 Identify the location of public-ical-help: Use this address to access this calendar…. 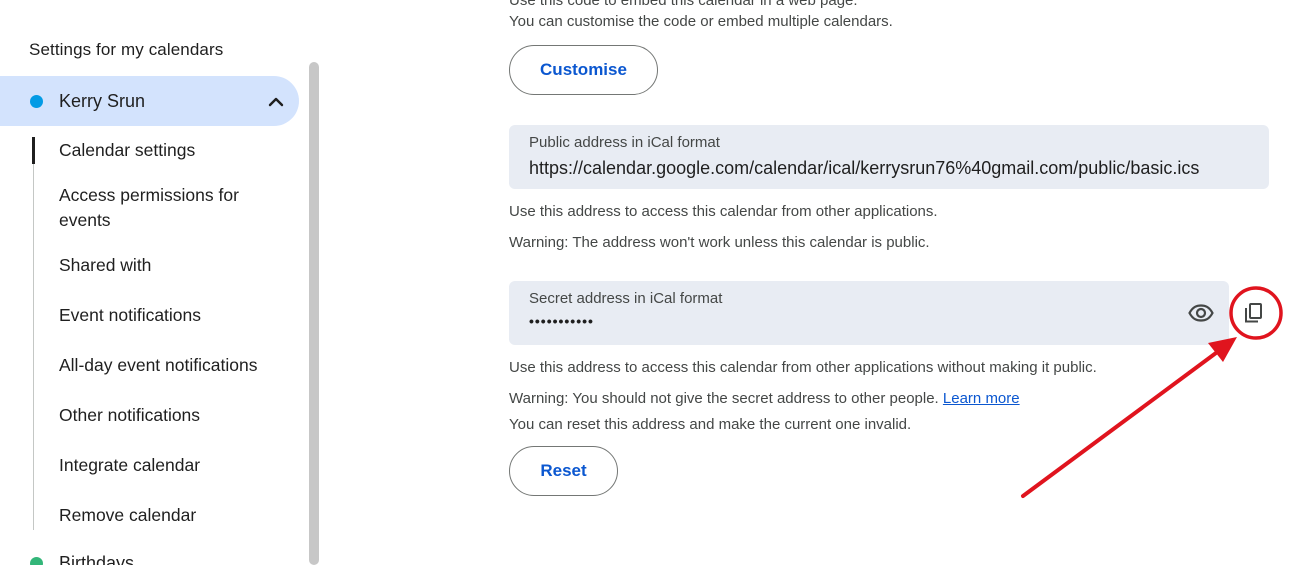
(723, 211).